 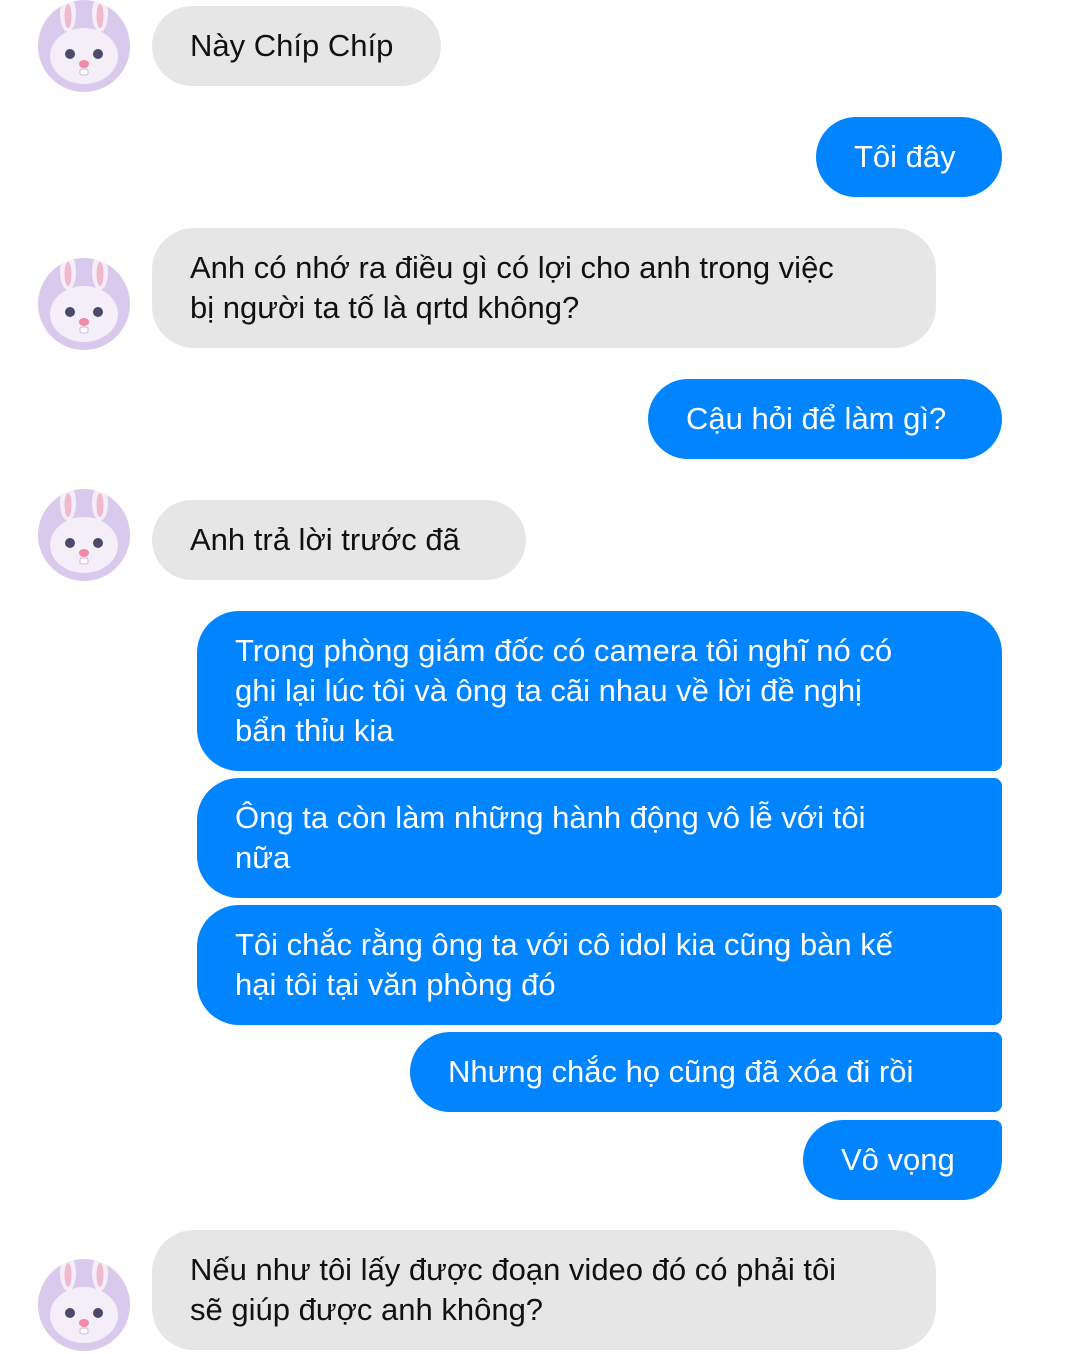 What do you see at coordinates (902, 1160) in the screenshot?
I see `message-bubble-sent: Vô vọng` at bounding box center [902, 1160].